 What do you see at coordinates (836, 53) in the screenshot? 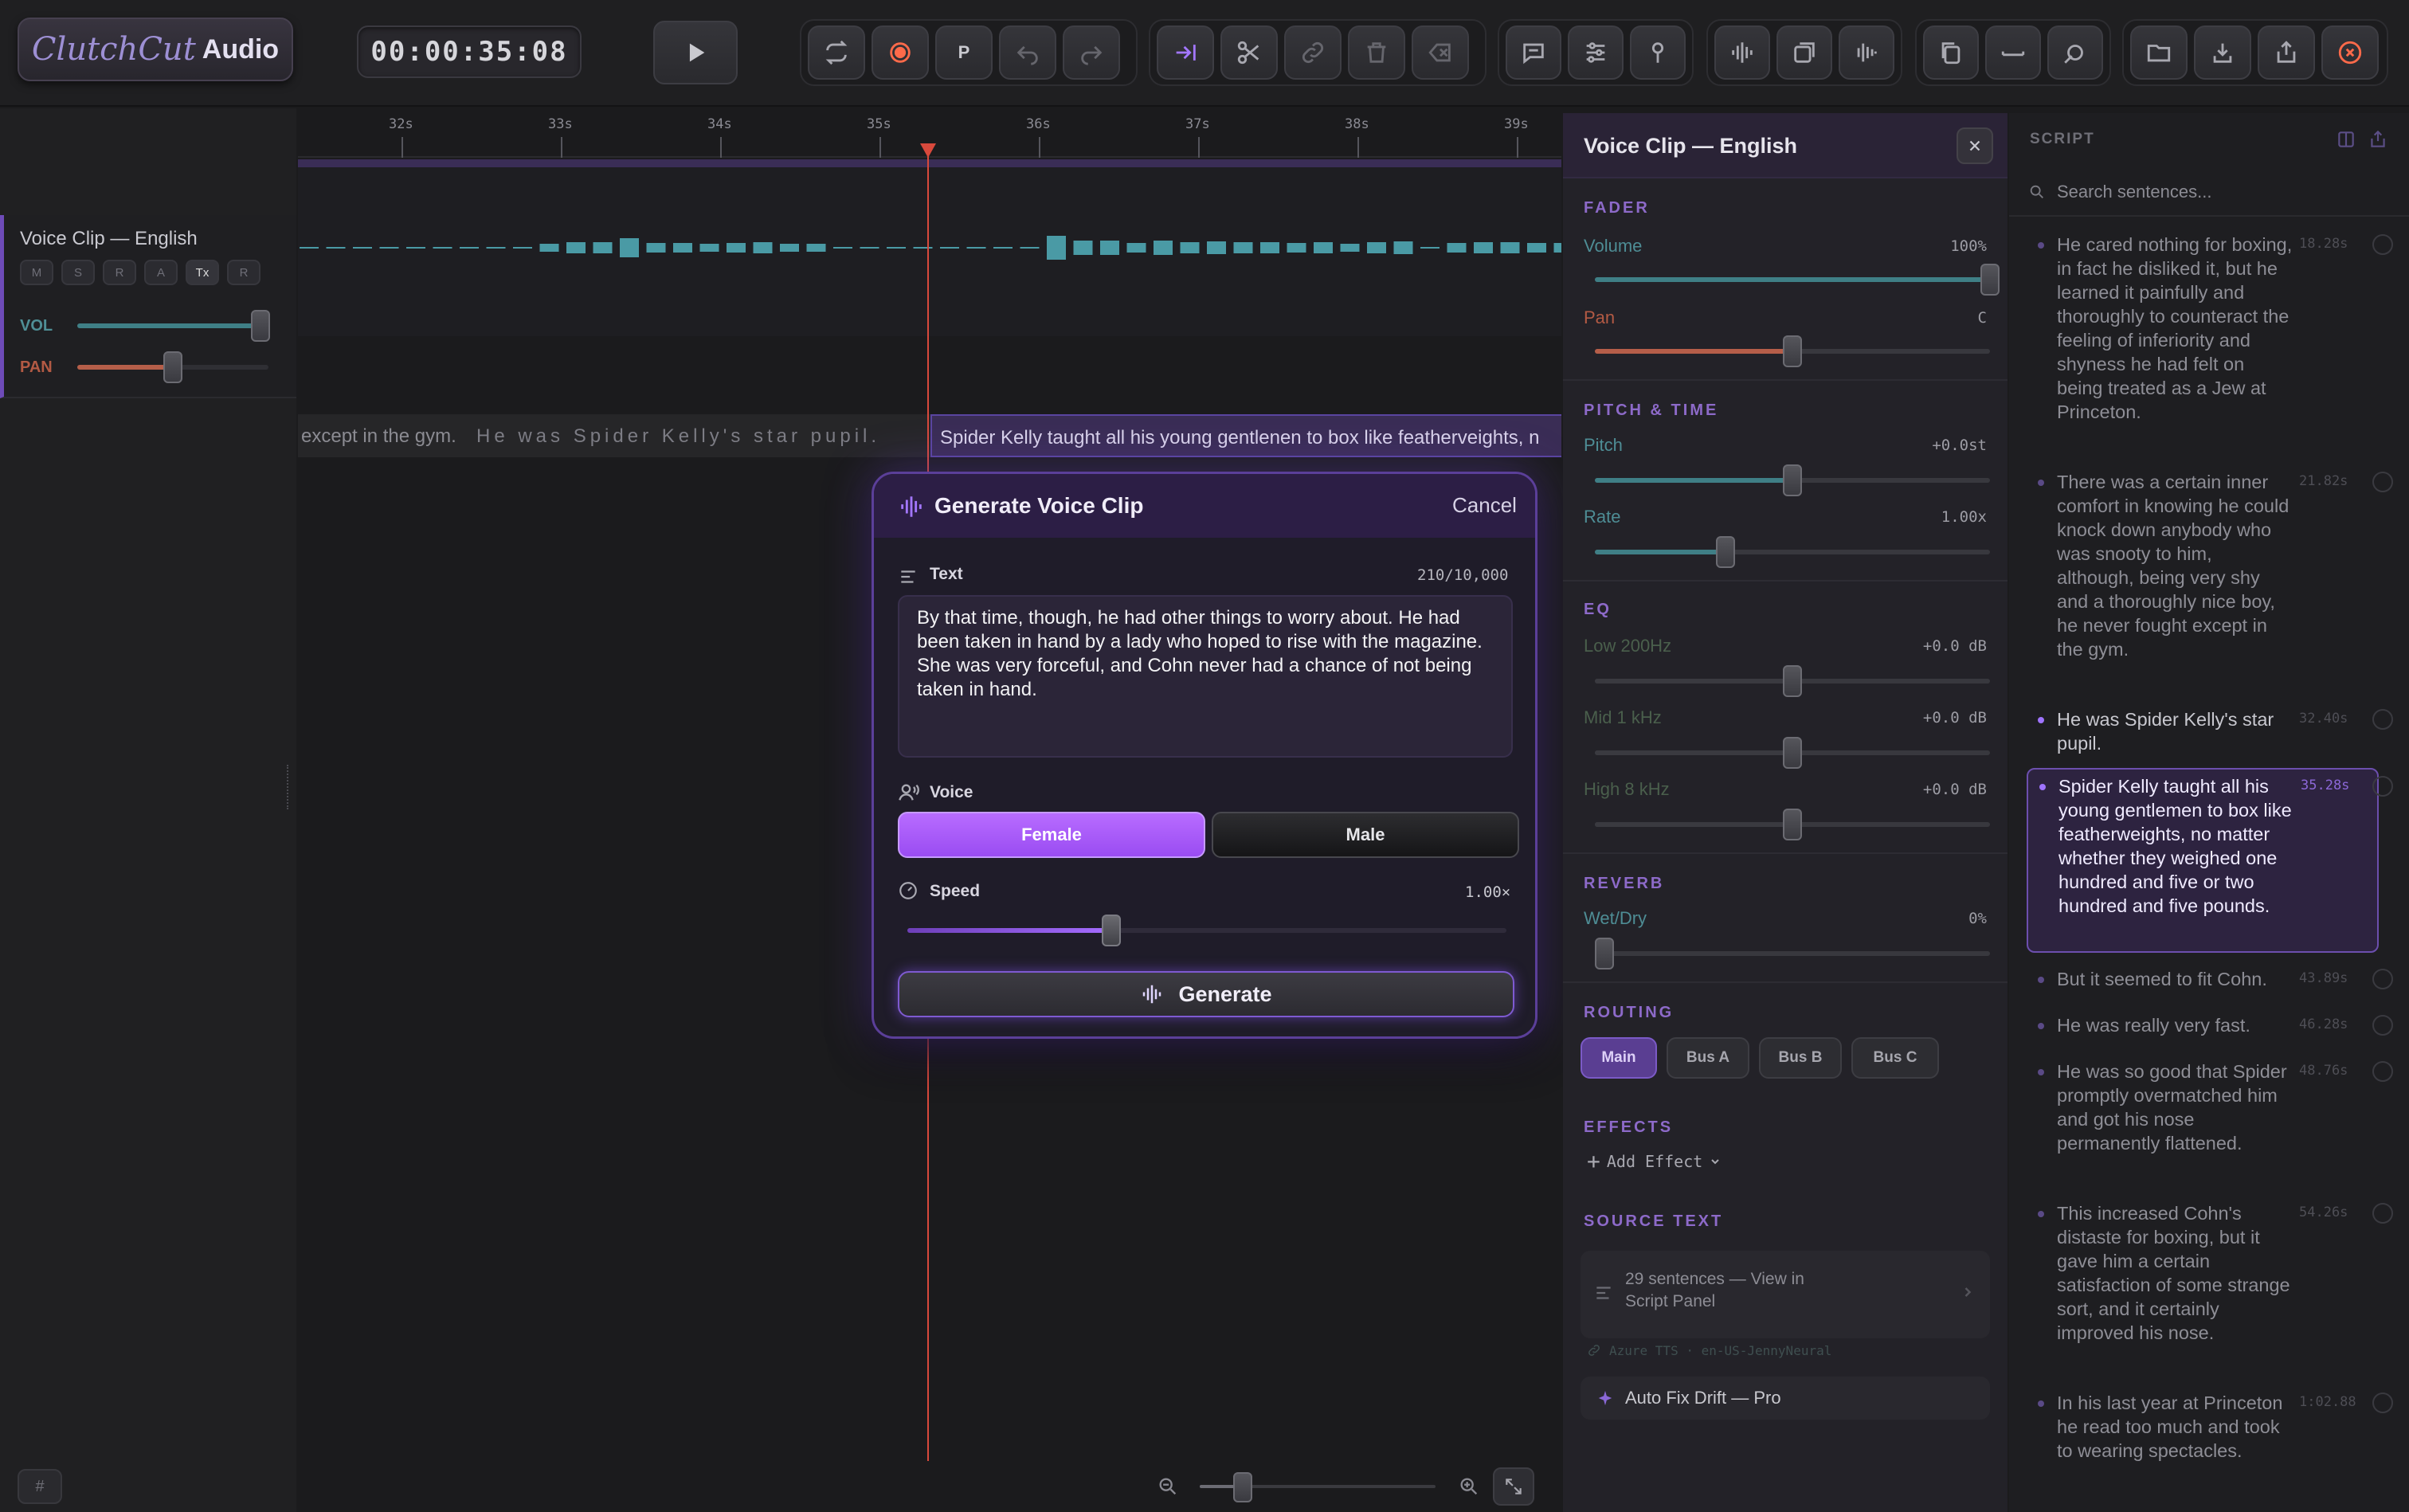
I see `loop-button` at bounding box center [836, 53].